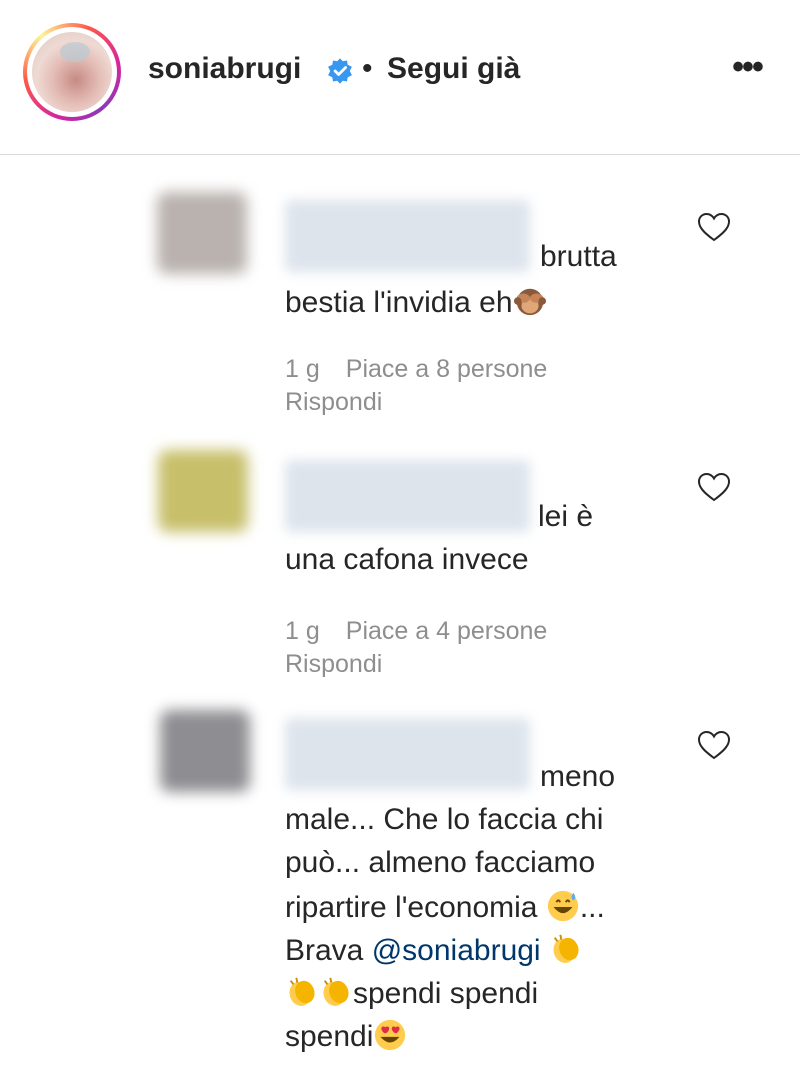 The image size is (800, 1070). I want to click on mention-link: @soniabrugi, so click(456, 950).